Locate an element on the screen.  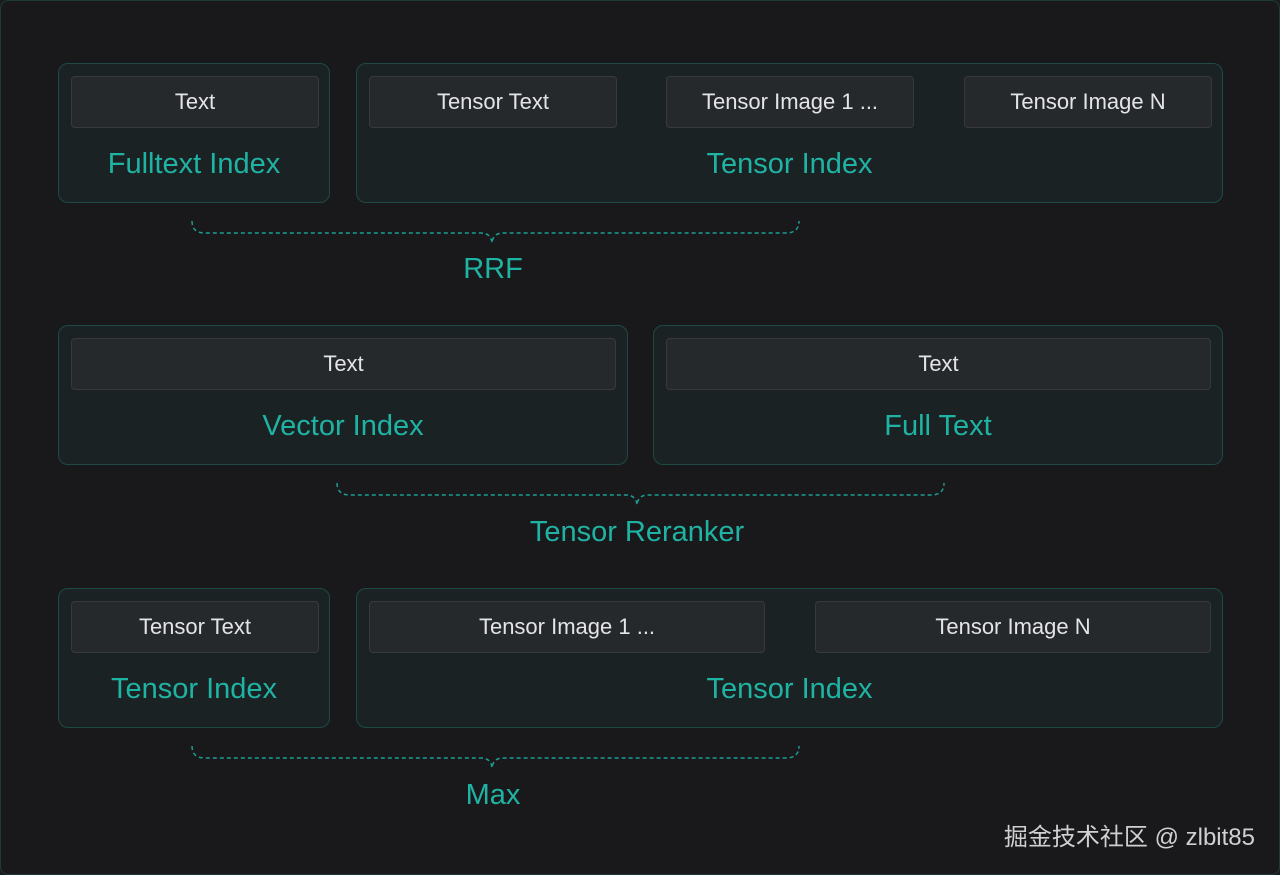
tensor-text-index-panel: Tensor Text Tensor Index is located at coordinates (194, 658).